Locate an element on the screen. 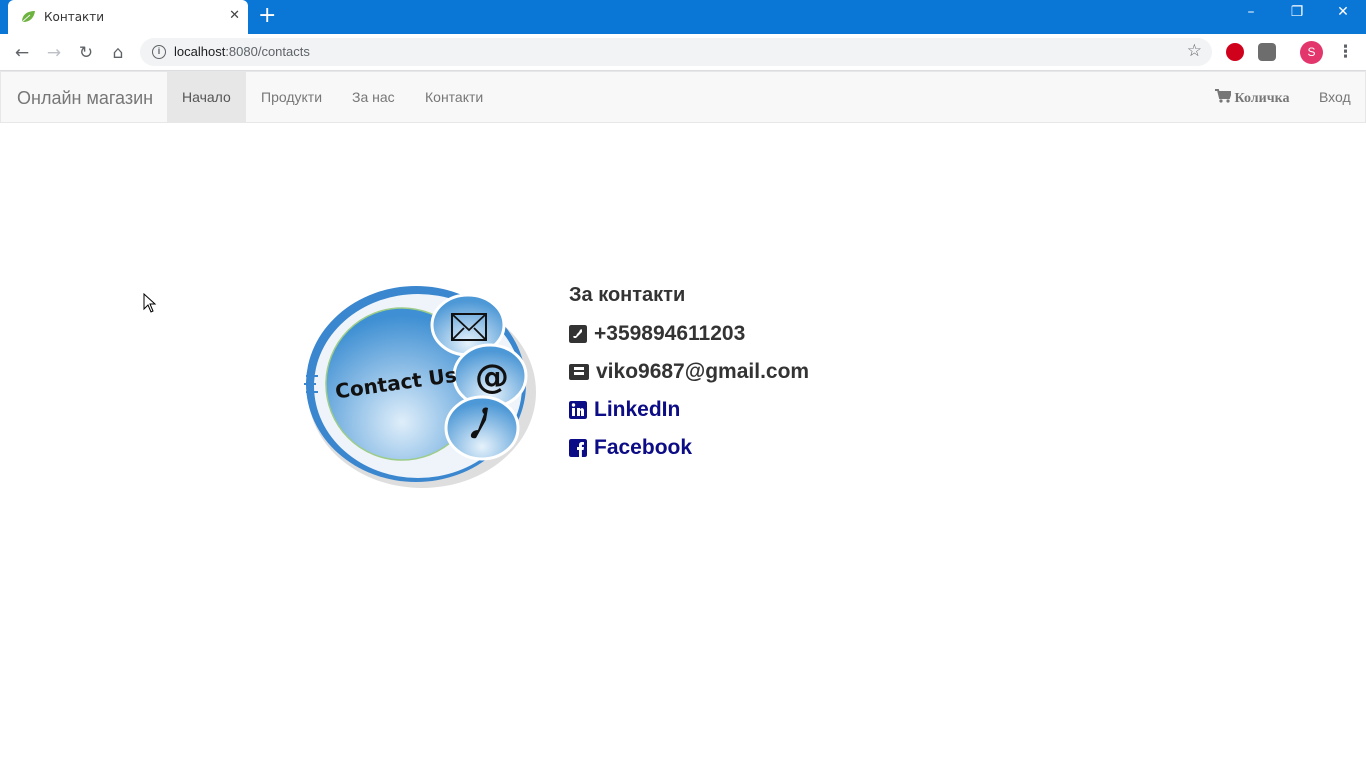 This screenshot has height=768, width=1366. url-text: localhost:8080/contacts is located at coordinates (242, 51).